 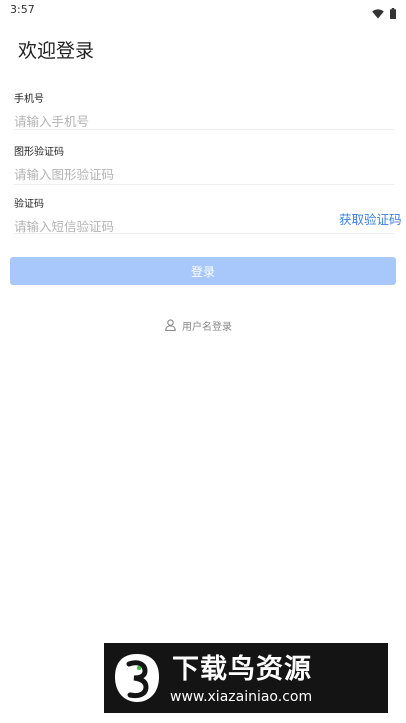 I want to click on login-button: 登录, so click(x=203, y=271).